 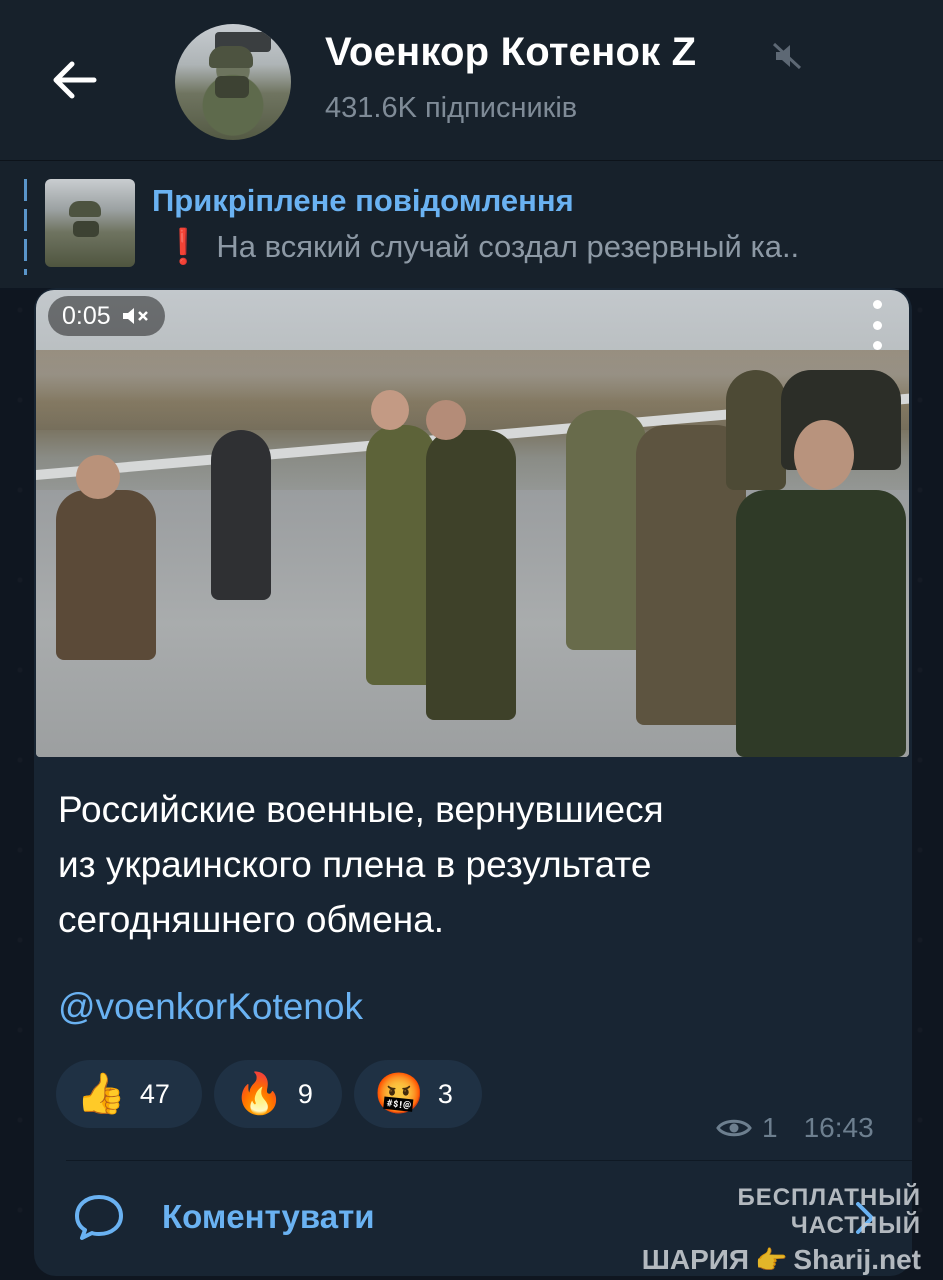 What do you see at coordinates (129, 1094) in the screenshot?
I see `reaction-thumbs-up: 👍 47` at bounding box center [129, 1094].